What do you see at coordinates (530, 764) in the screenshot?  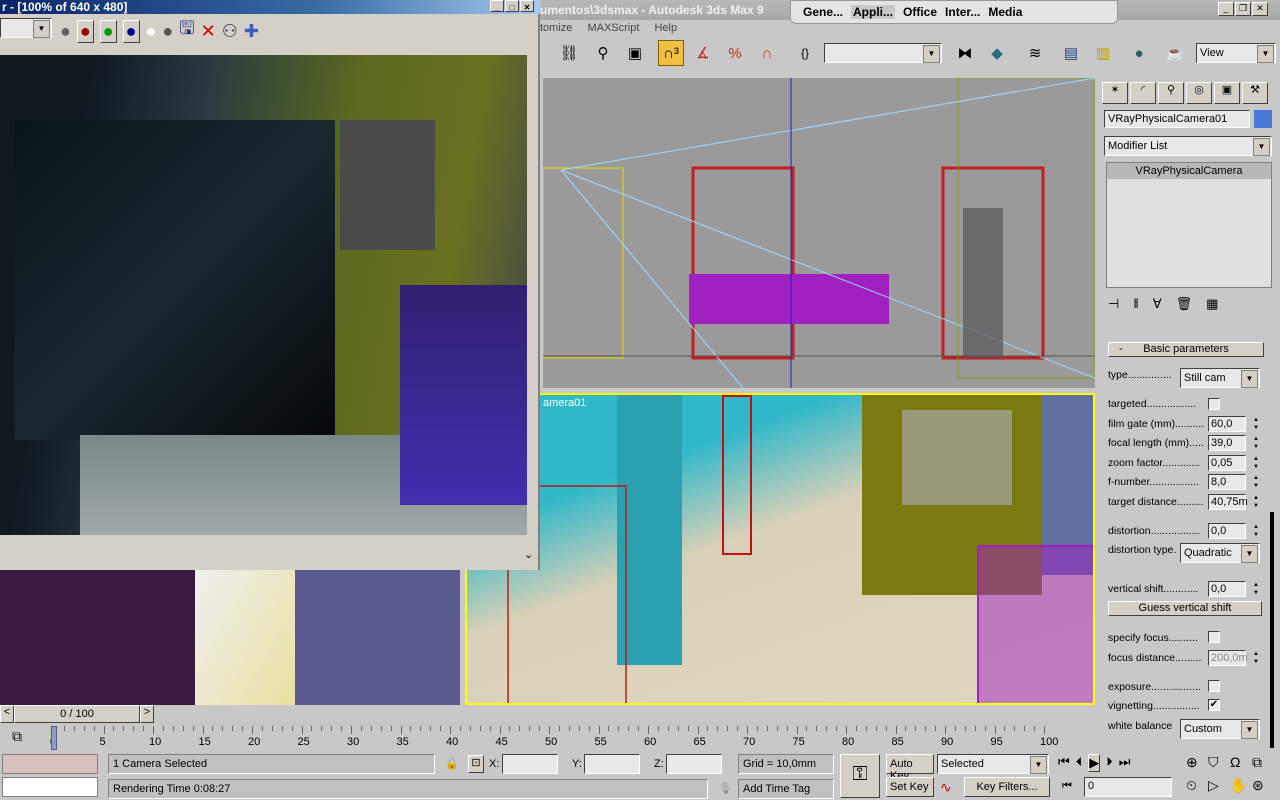 I see `x-coordinate-field` at bounding box center [530, 764].